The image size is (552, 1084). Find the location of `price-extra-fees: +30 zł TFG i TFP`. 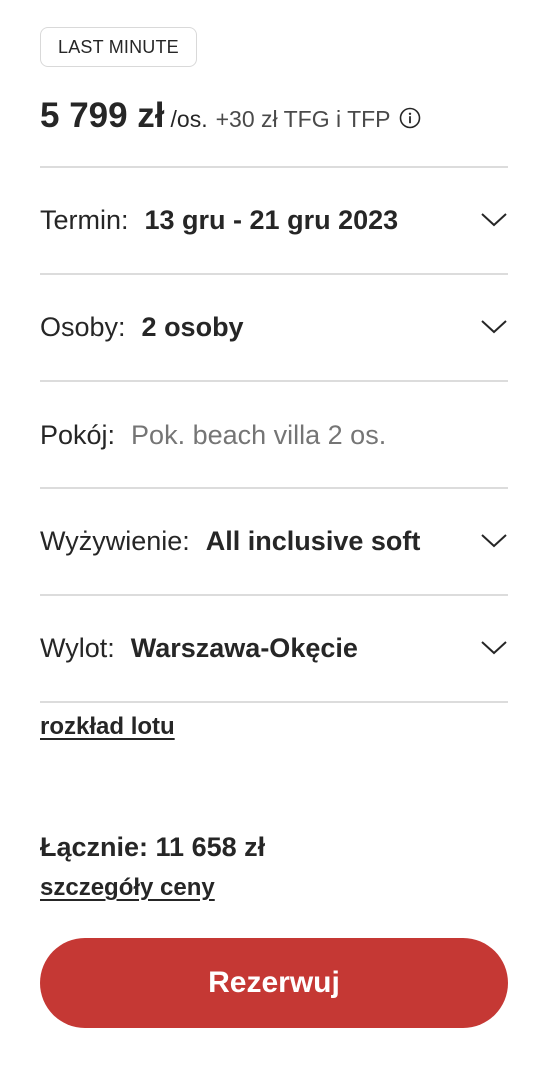

price-extra-fees: +30 zł TFG i TFP is located at coordinates (303, 119).